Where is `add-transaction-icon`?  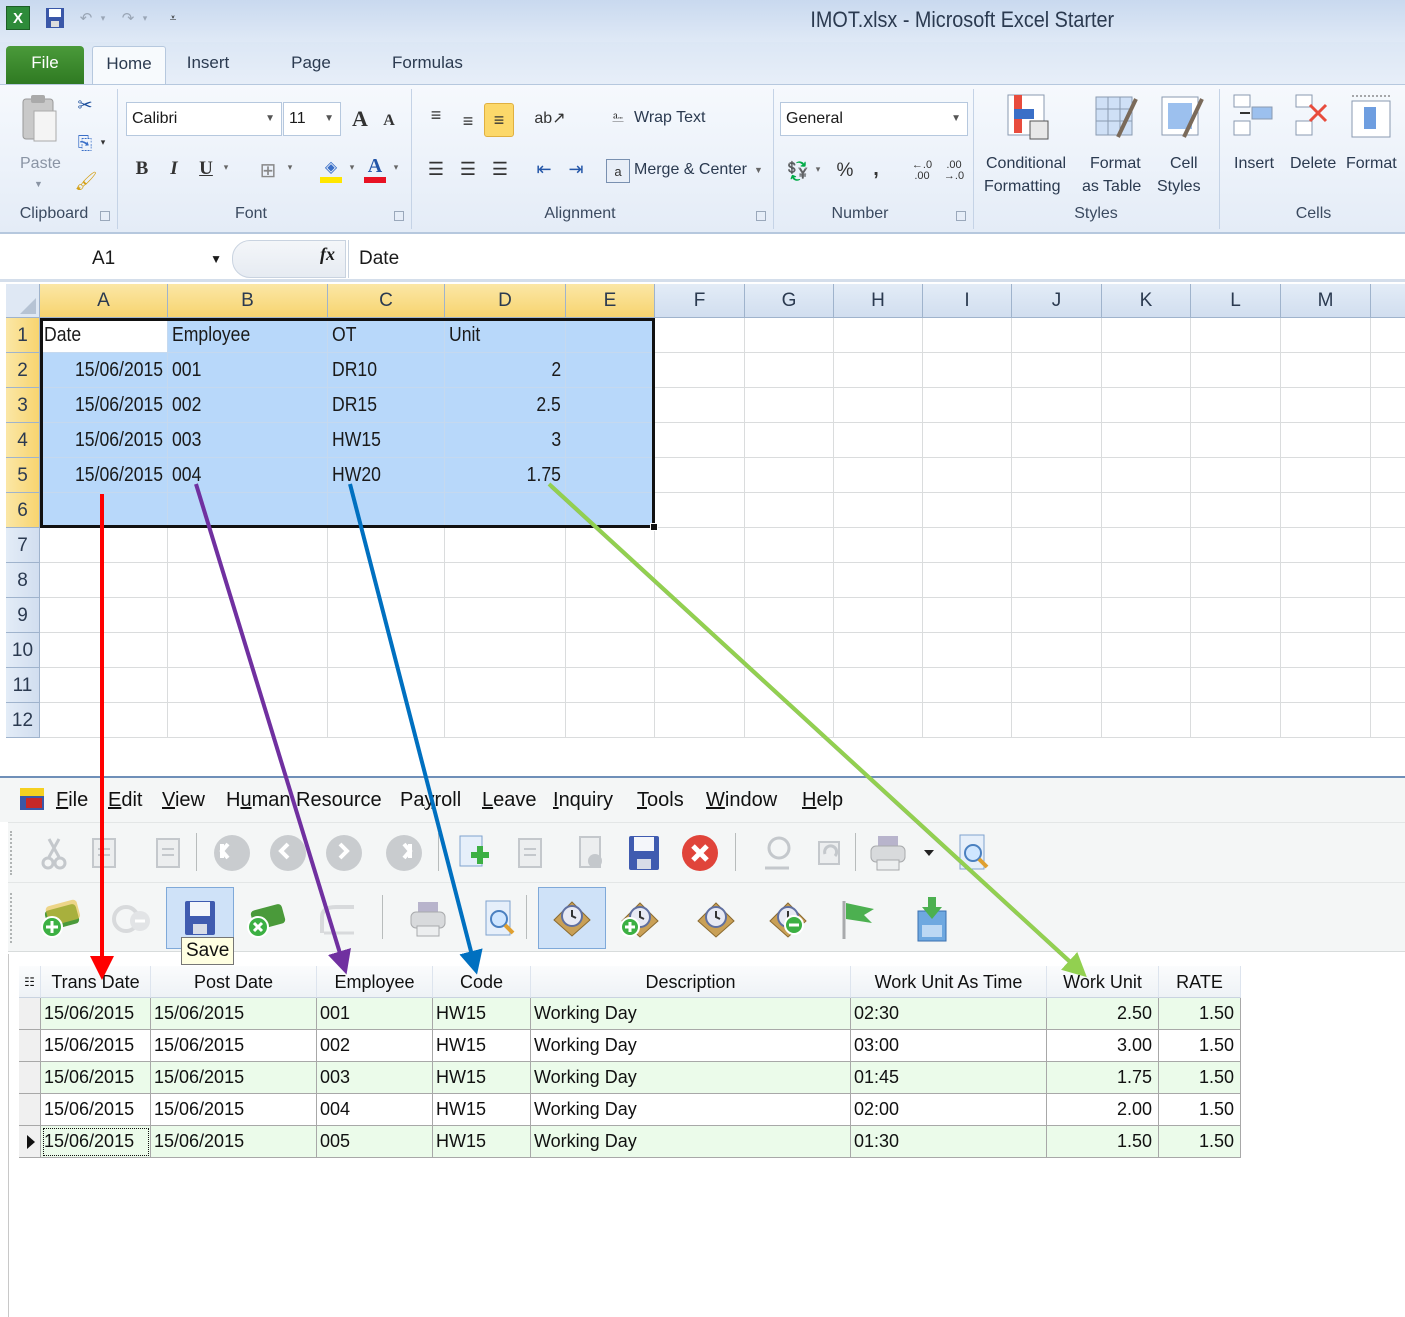
add-transaction-icon is located at coordinates (60, 919).